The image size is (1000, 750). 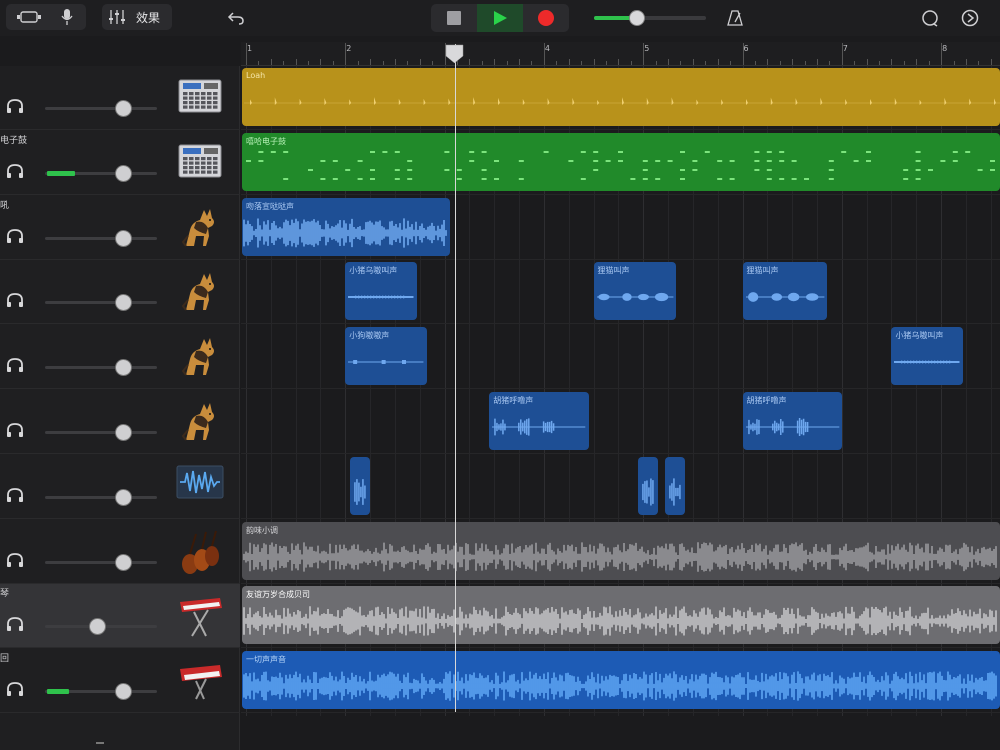 What do you see at coordinates (620, 422) in the screenshot?
I see `track-lane` at bounding box center [620, 422].